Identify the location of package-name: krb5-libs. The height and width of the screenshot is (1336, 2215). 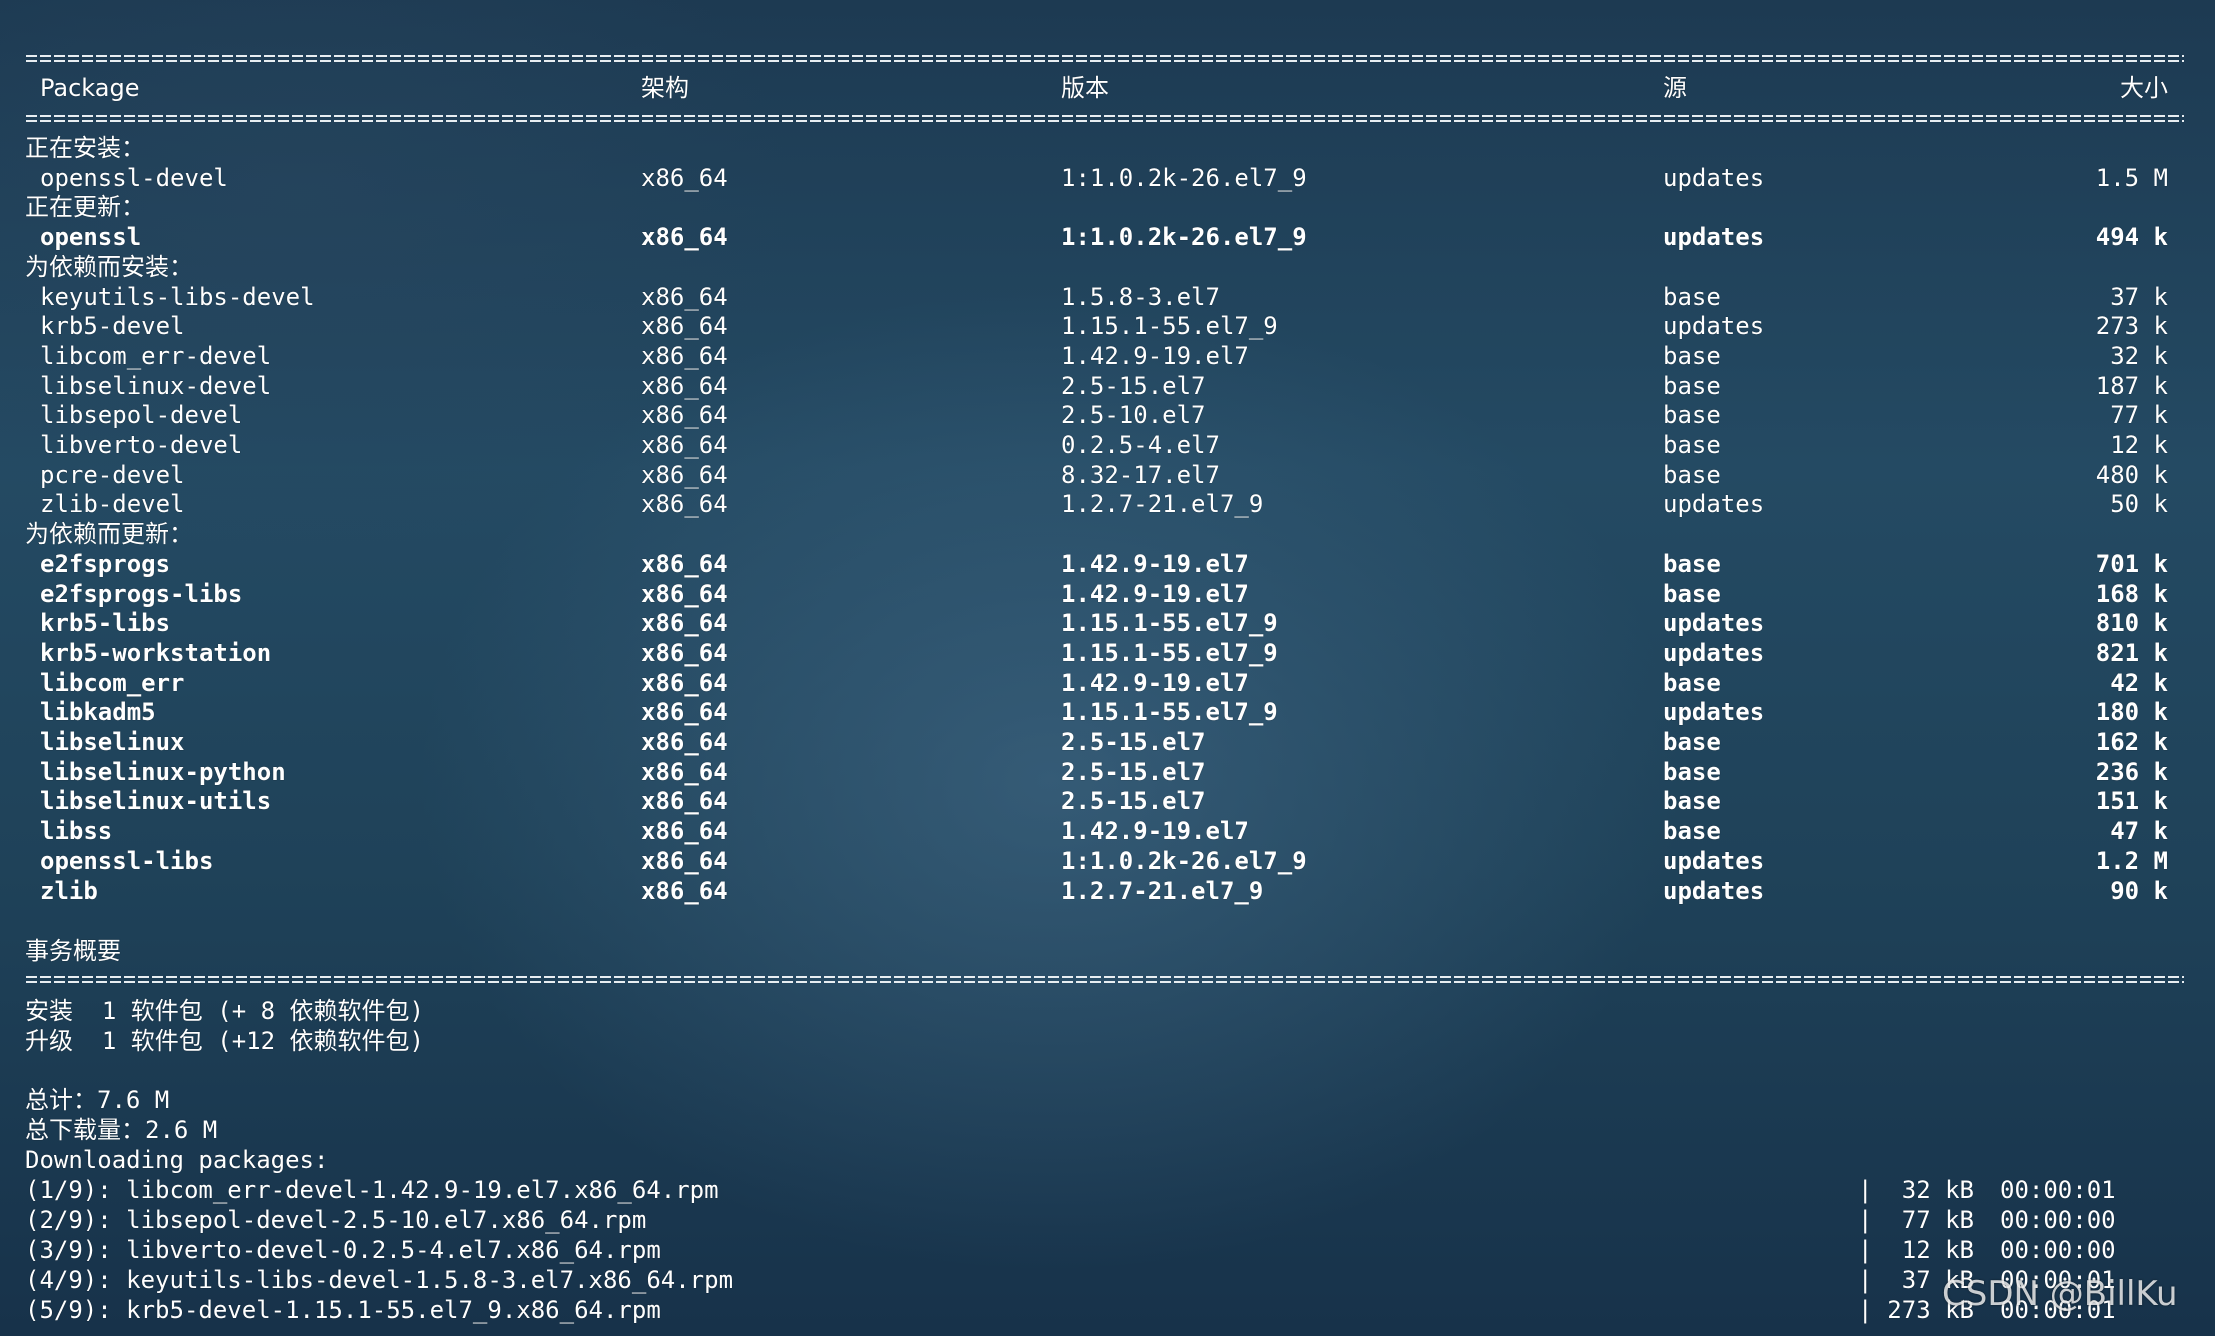
(105, 623).